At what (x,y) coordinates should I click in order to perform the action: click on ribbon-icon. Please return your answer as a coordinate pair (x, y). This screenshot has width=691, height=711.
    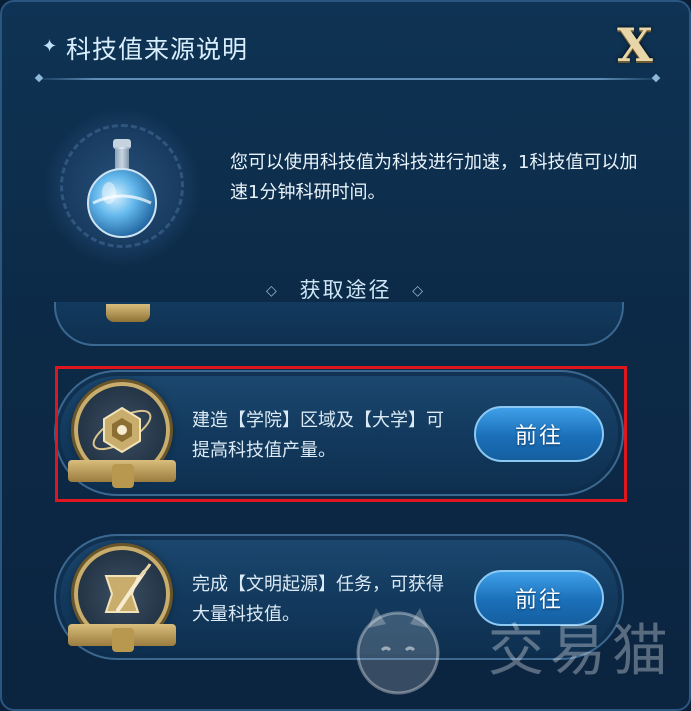
    Looking at the image, I should click on (128, 313).